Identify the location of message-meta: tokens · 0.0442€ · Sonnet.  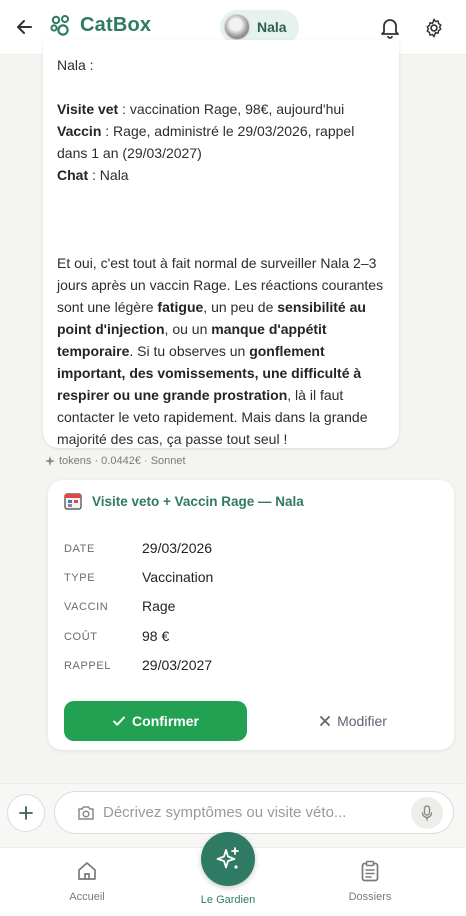
(115, 461).